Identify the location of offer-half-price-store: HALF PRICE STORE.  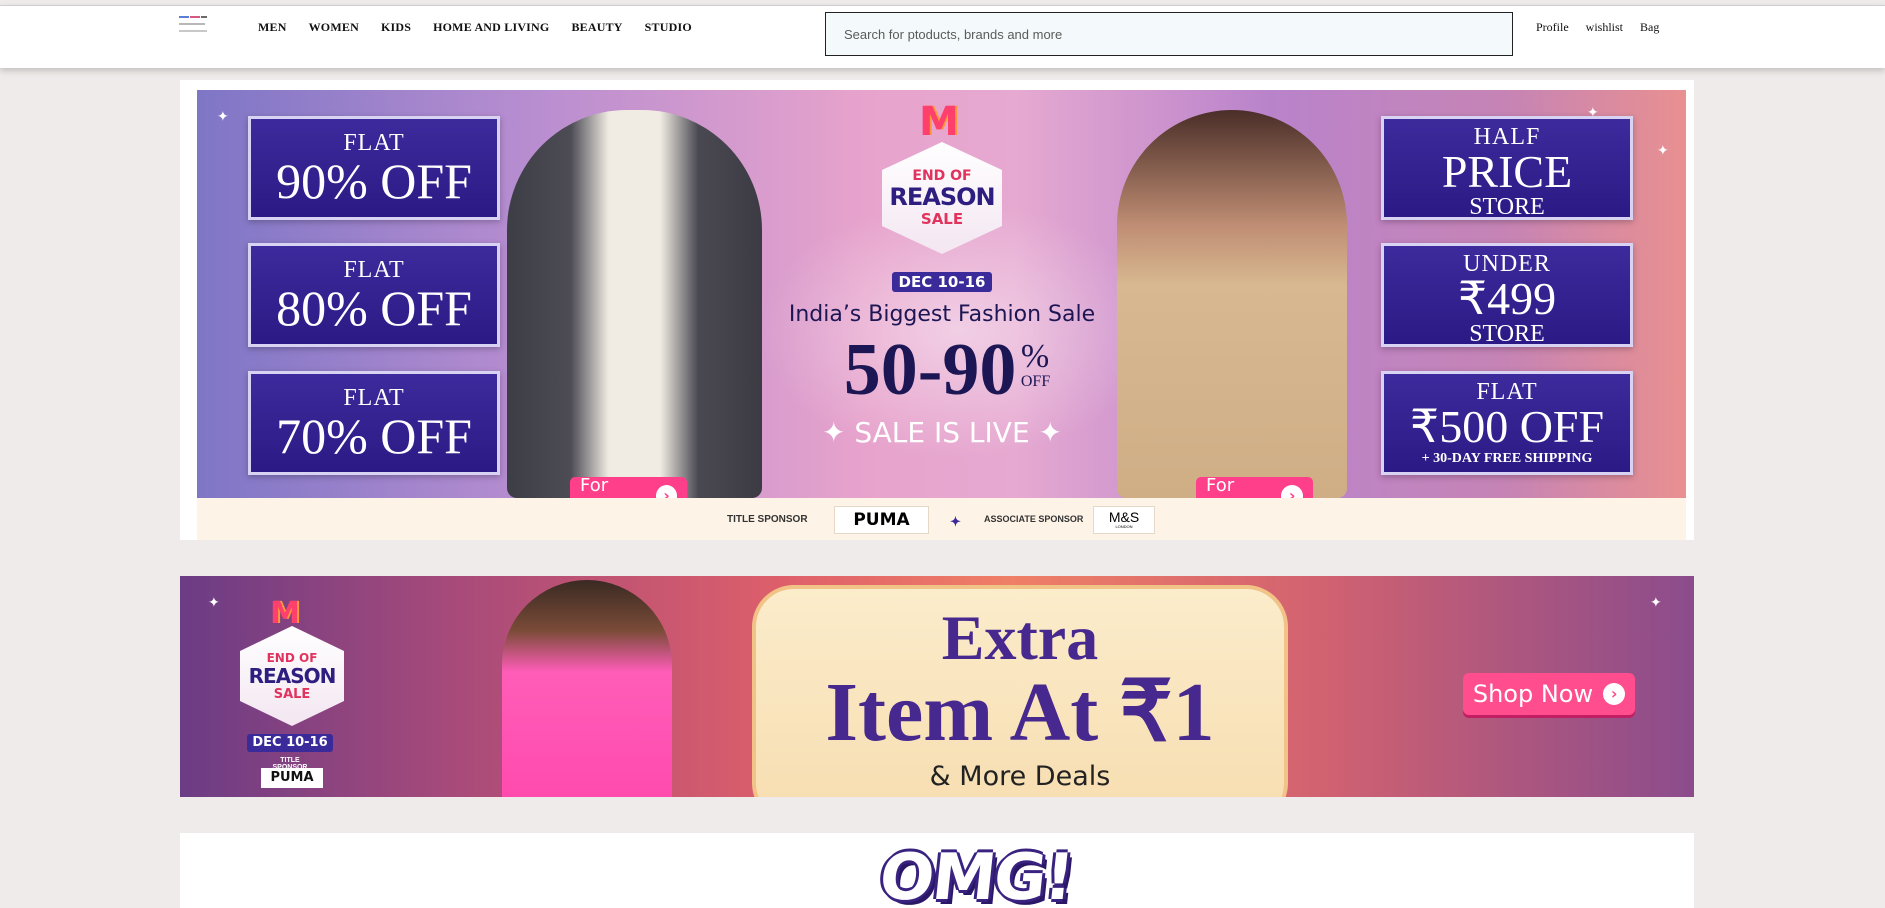
(1507, 168).